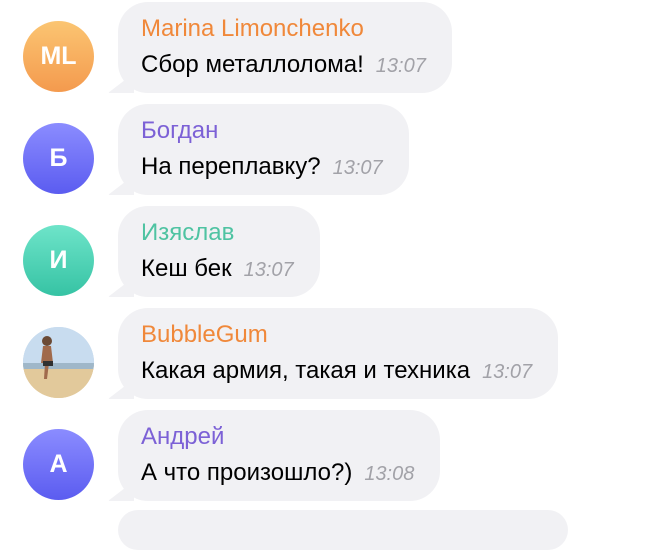 The image size is (660, 550). What do you see at coordinates (58, 464) in the screenshot?
I see `avatar: А` at bounding box center [58, 464].